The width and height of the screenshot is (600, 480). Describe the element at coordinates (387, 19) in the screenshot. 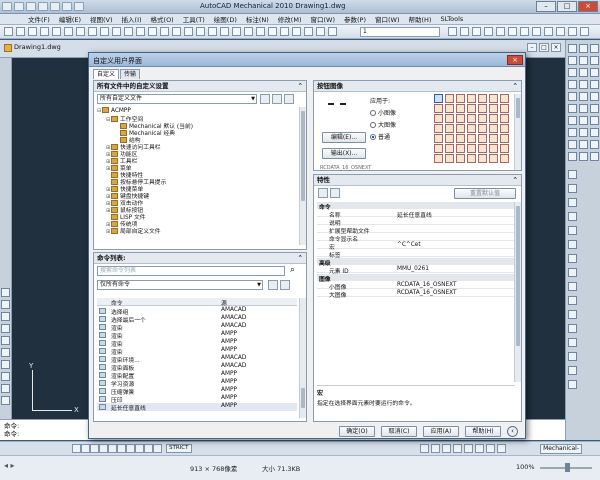

I see `menu-item: 窗口(W)` at that location.